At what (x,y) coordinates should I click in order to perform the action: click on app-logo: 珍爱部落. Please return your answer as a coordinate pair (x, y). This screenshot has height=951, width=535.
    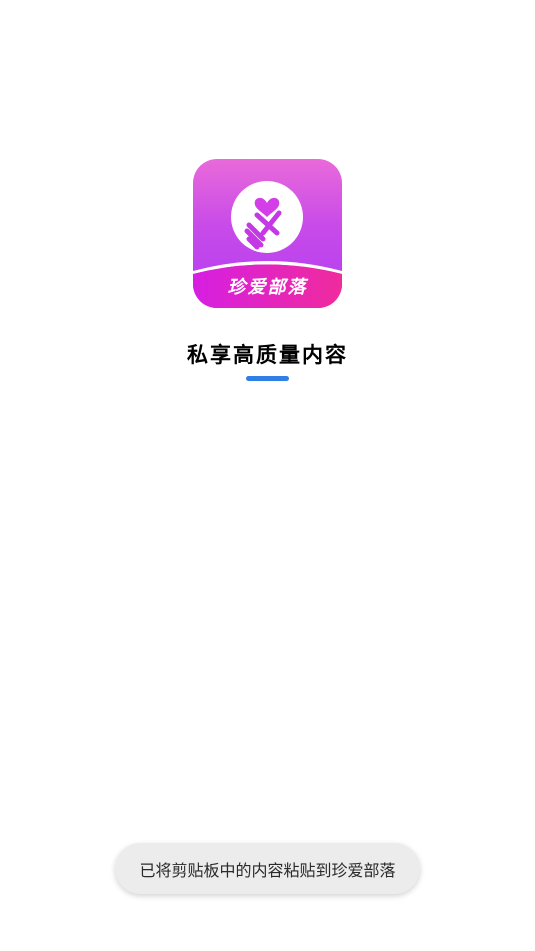
    Looking at the image, I should click on (267, 233).